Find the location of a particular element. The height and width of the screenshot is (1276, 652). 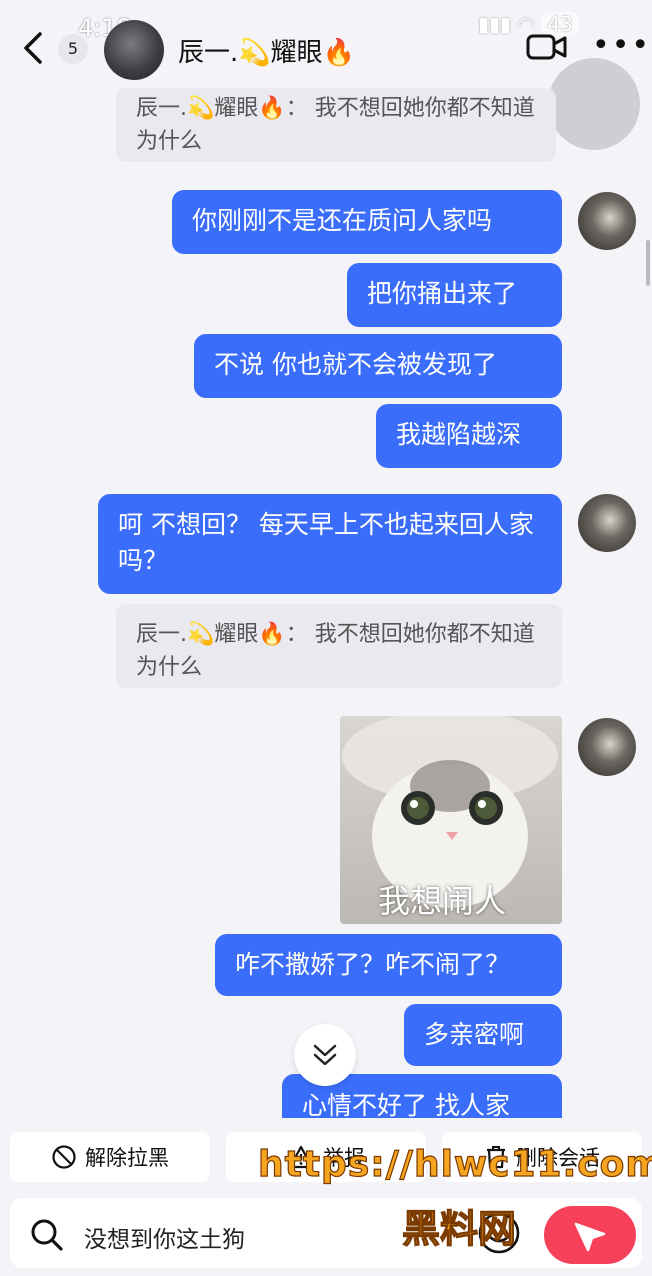

send-arrow-icon is located at coordinates (590, 1237).